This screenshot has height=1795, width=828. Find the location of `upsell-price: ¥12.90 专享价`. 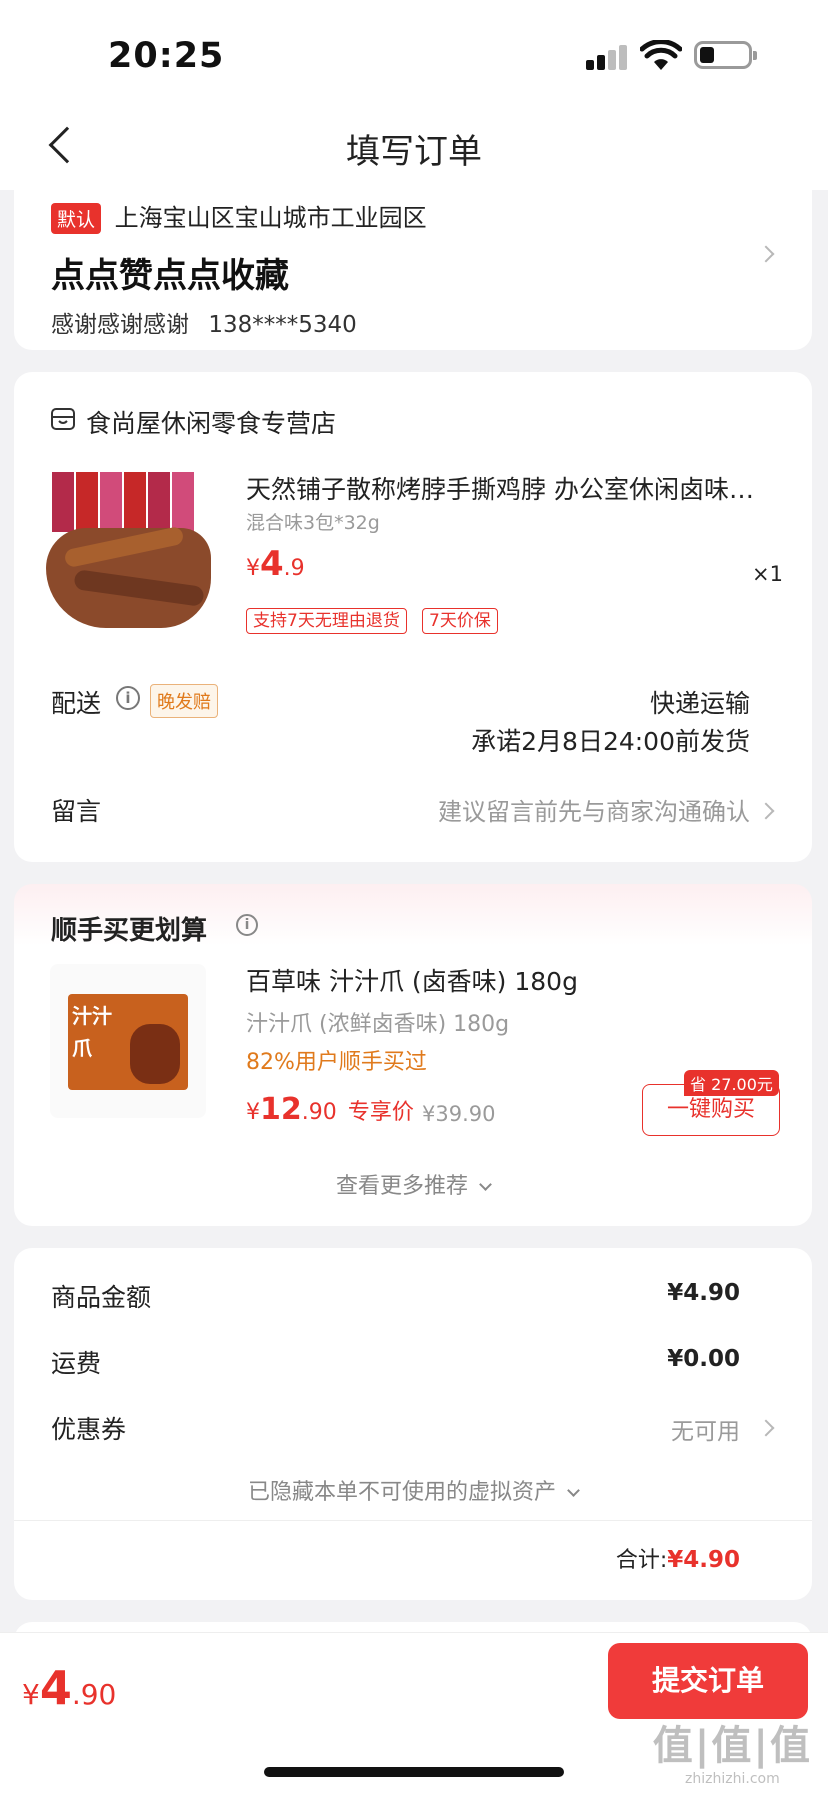

upsell-price: ¥12.90 专享价 is located at coordinates (330, 1109).